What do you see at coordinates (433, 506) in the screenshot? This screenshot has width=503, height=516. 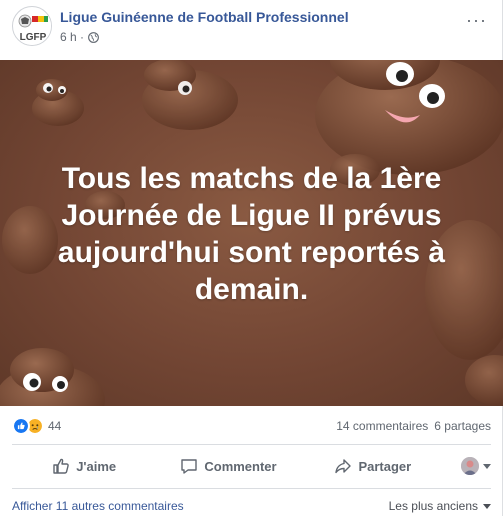 I see `sort-label: Les plus anciens` at bounding box center [433, 506].